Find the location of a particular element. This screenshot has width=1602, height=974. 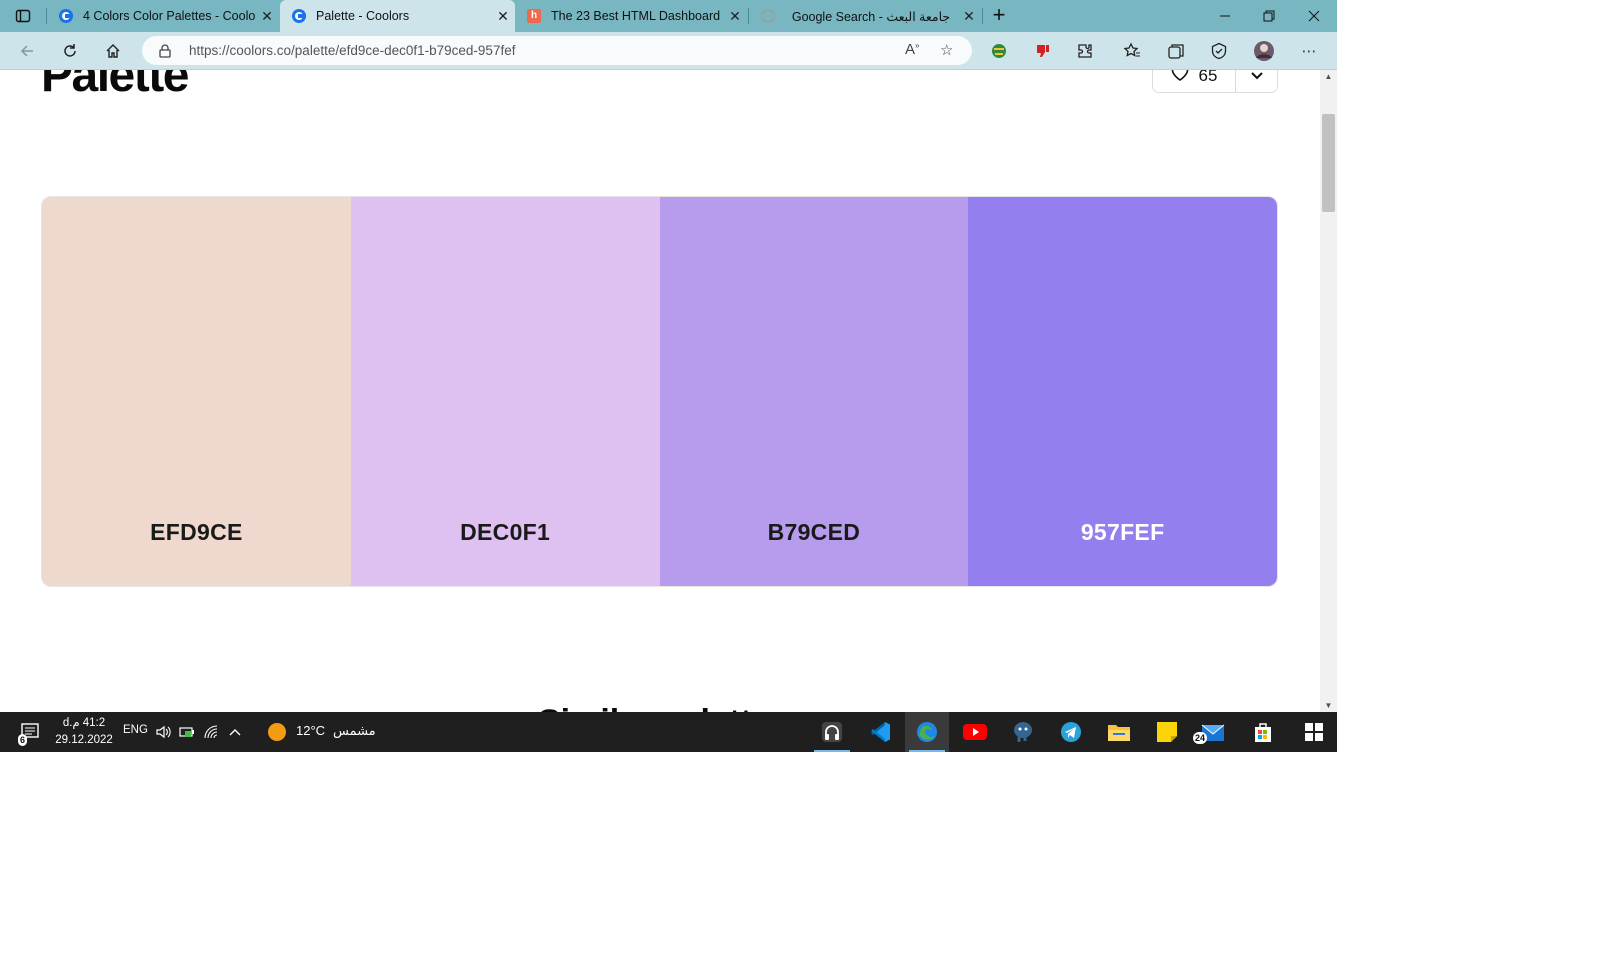

file-explorer-icon is located at coordinates (1119, 732).